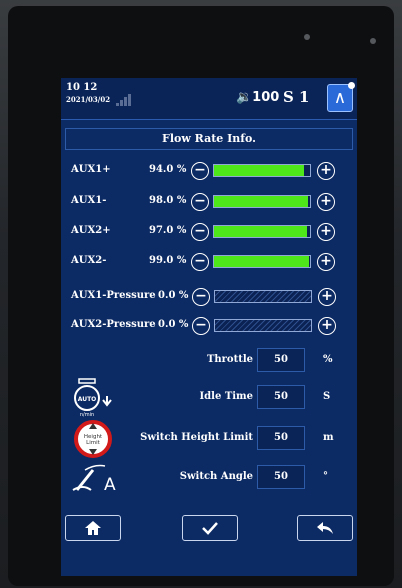  I want to click on home-icon, so click(93, 528).